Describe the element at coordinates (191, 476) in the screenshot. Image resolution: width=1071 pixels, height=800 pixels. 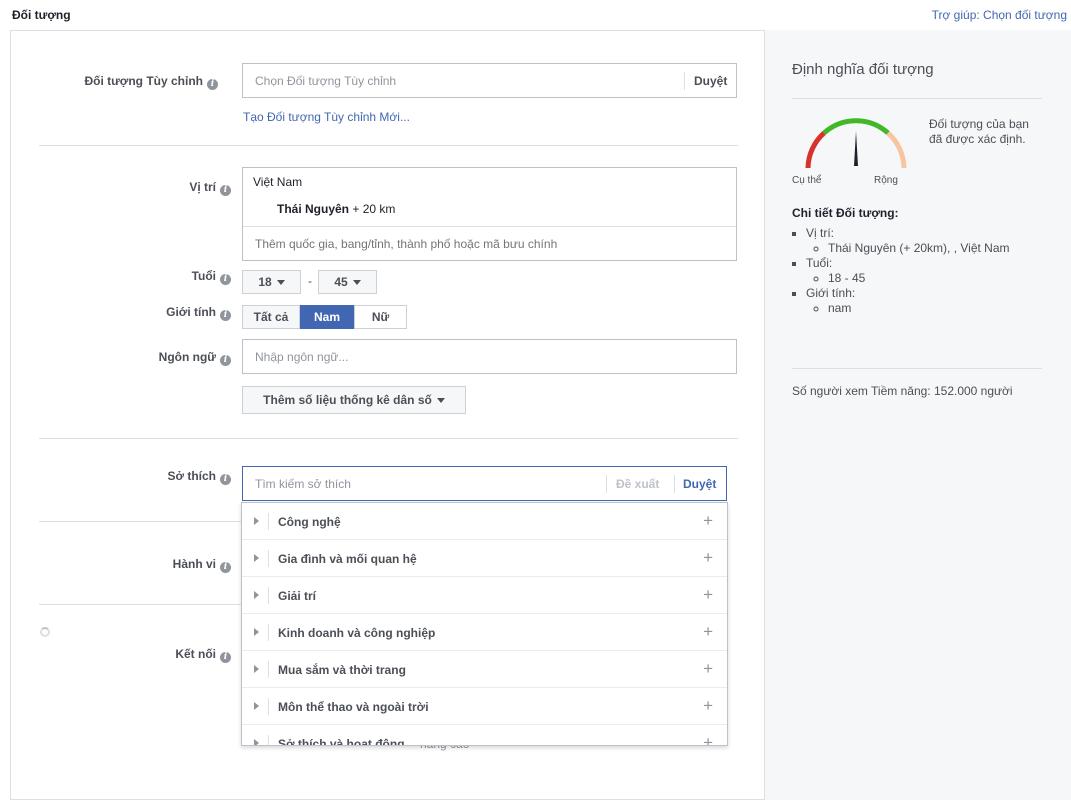
I see `interests-label-text: Sở thích` at that location.